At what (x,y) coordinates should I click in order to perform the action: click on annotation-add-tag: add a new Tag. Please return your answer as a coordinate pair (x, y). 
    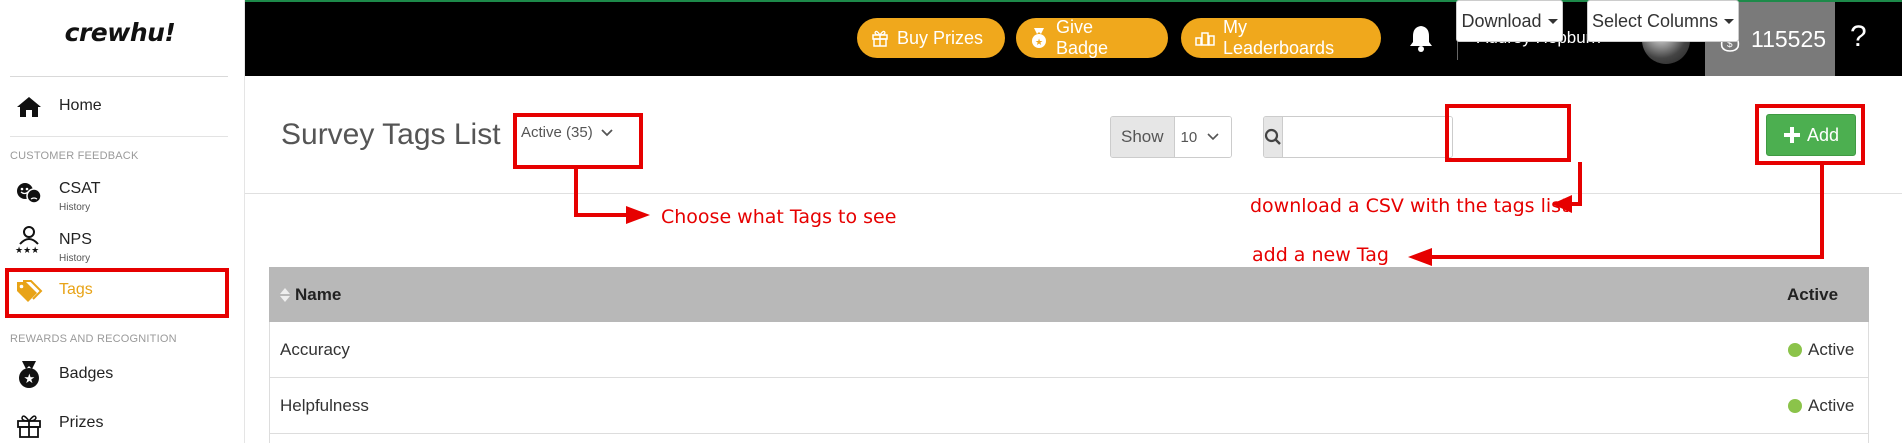
    Looking at the image, I should click on (1320, 255).